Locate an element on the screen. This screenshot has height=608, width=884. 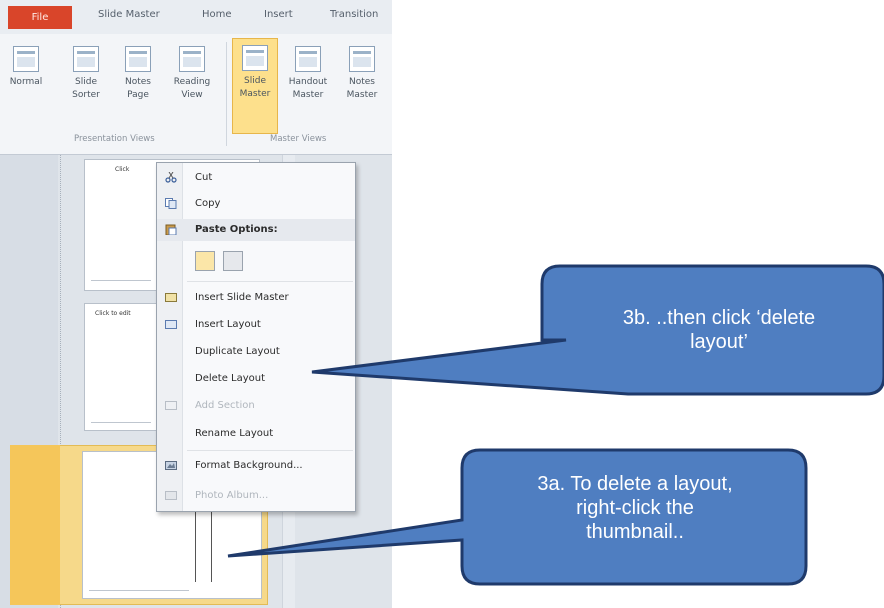
callout-3a-line: right-click the is located at coordinates (635, 508).